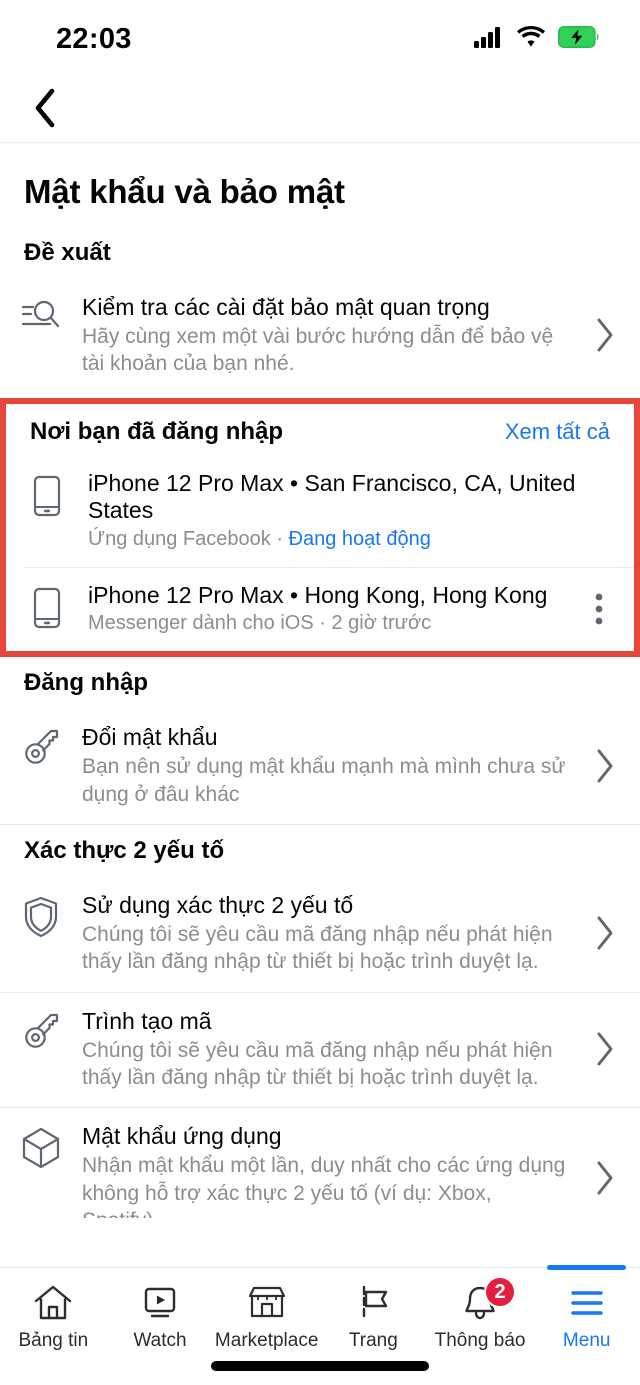  Describe the element at coordinates (599, 609) in the screenshot. I see `more-options-dots-icon` at that location.